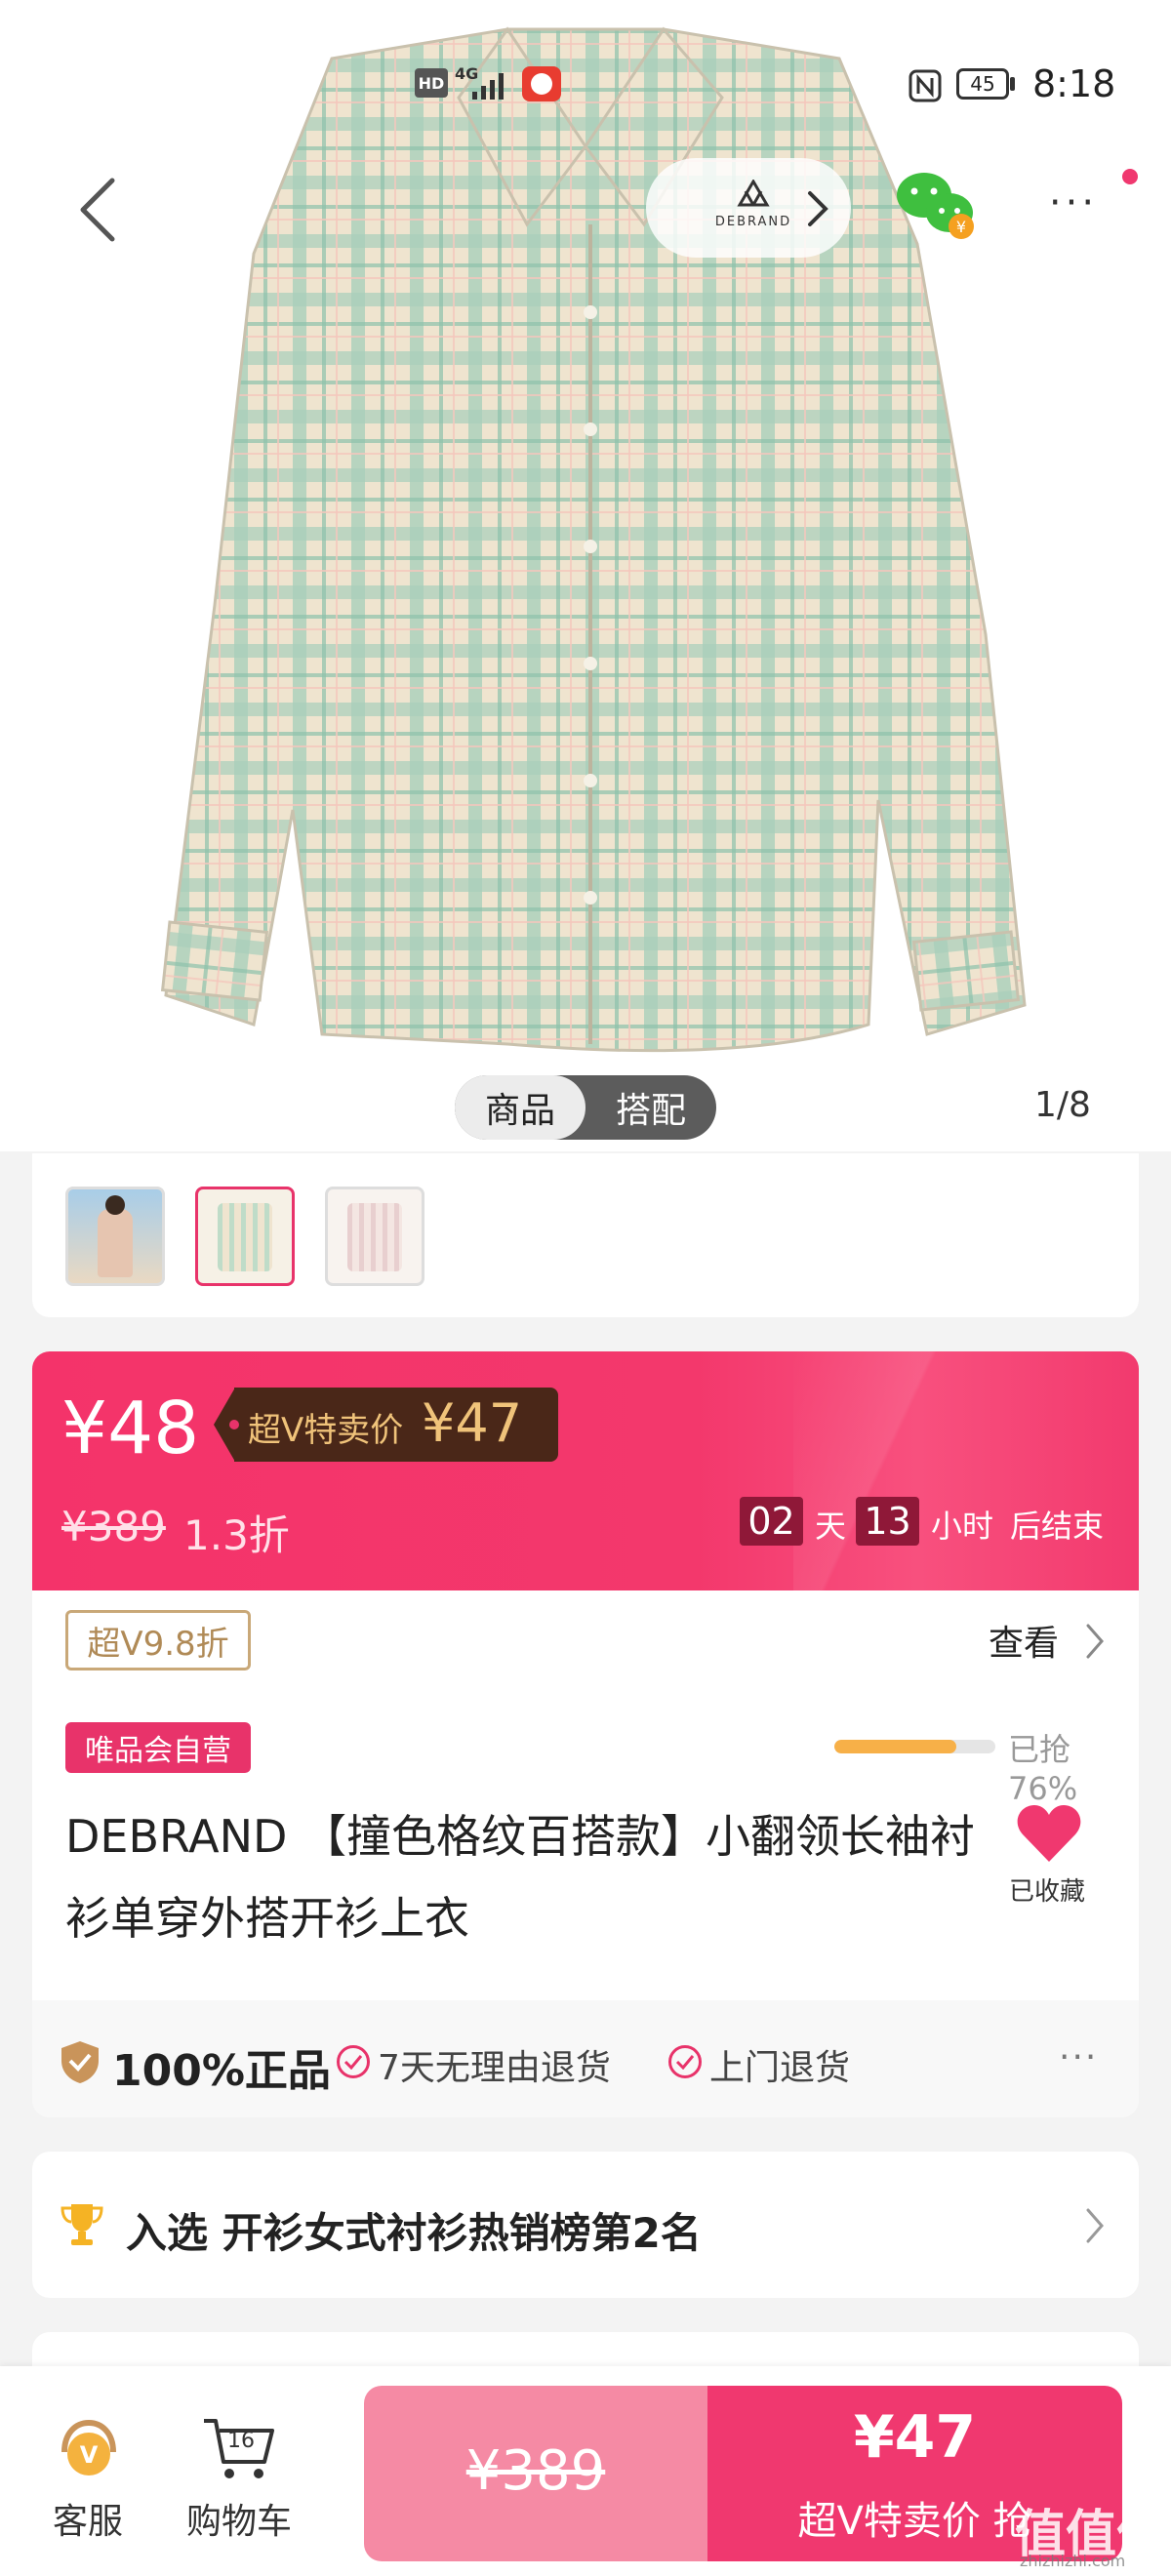 This screenshot has width=1171, height=2576. I want to click on ranking-card: 入选 开衫女式衬衫热销榜第2名, so click(585, 2225).